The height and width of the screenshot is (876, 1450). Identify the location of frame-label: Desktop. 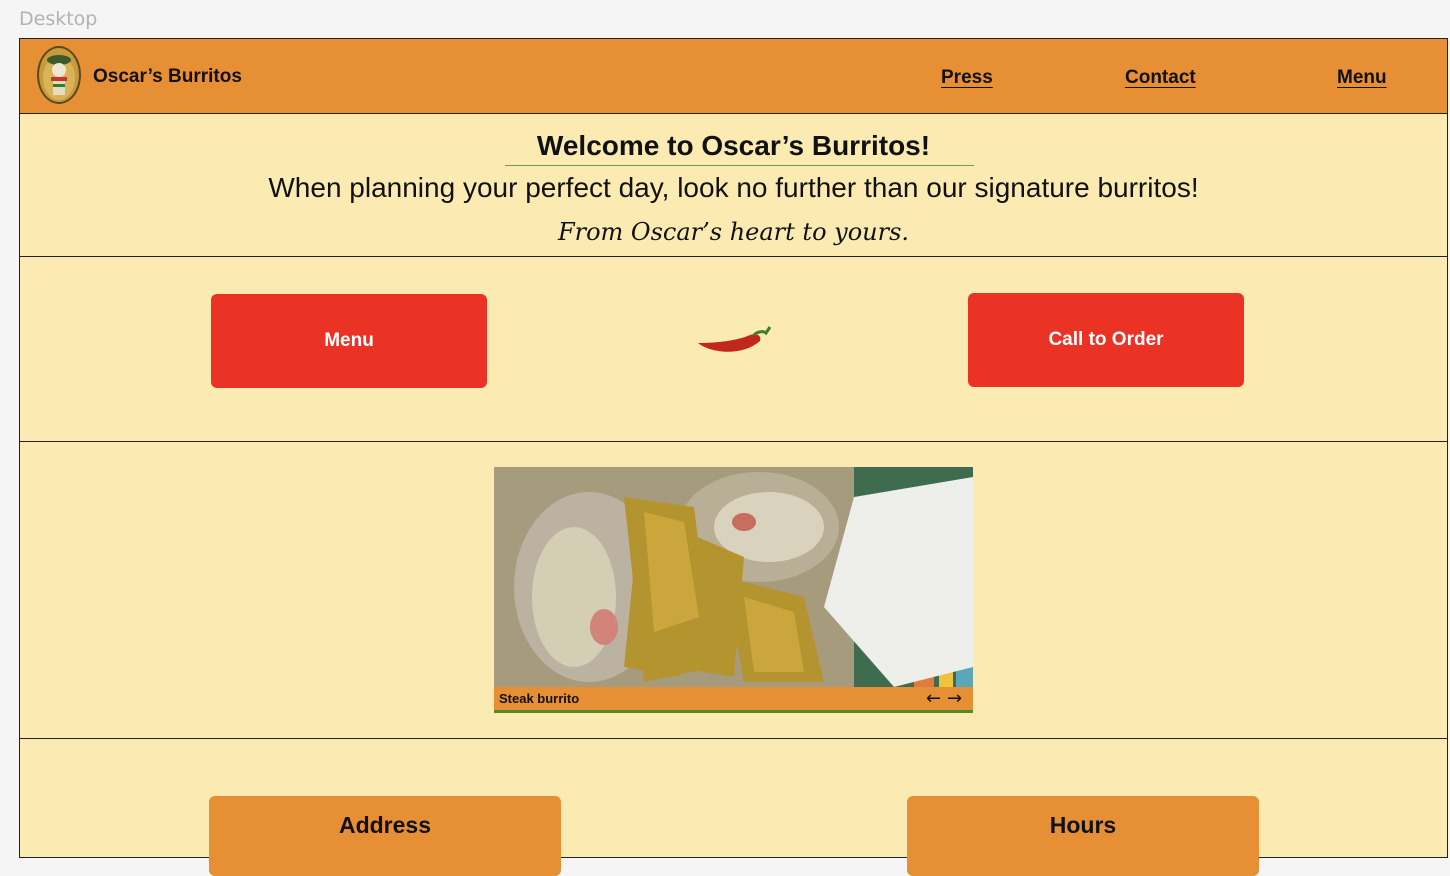
(58, 19).